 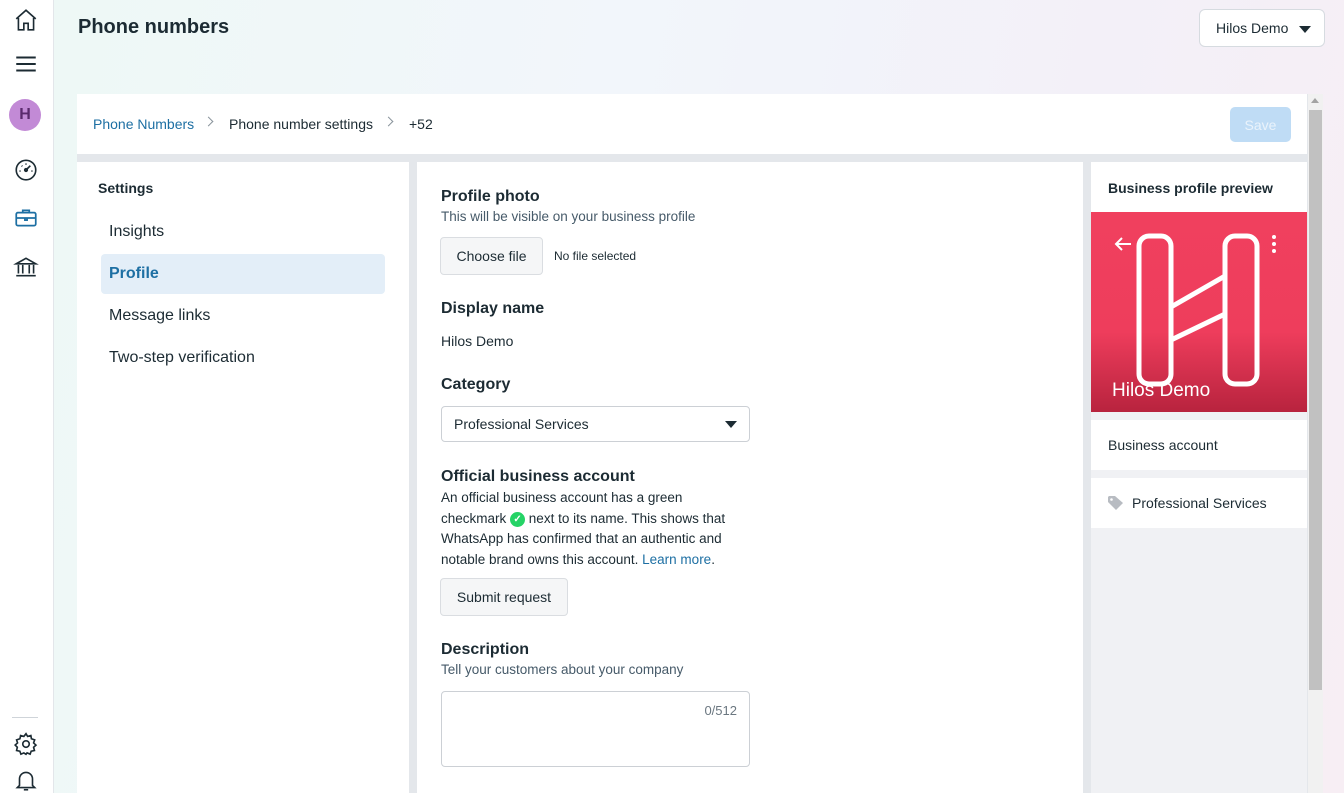 I want to click on description-subtitle: Tell your customers about your company, so click(x=562, y=669).